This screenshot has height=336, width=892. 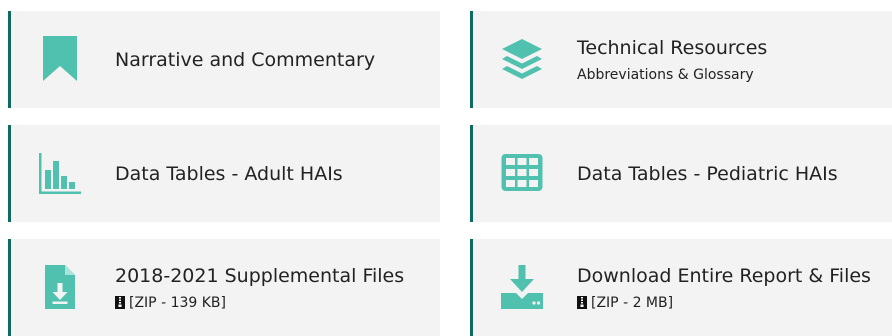 I want to click on file-download-icon, so click(x=60, y=287).